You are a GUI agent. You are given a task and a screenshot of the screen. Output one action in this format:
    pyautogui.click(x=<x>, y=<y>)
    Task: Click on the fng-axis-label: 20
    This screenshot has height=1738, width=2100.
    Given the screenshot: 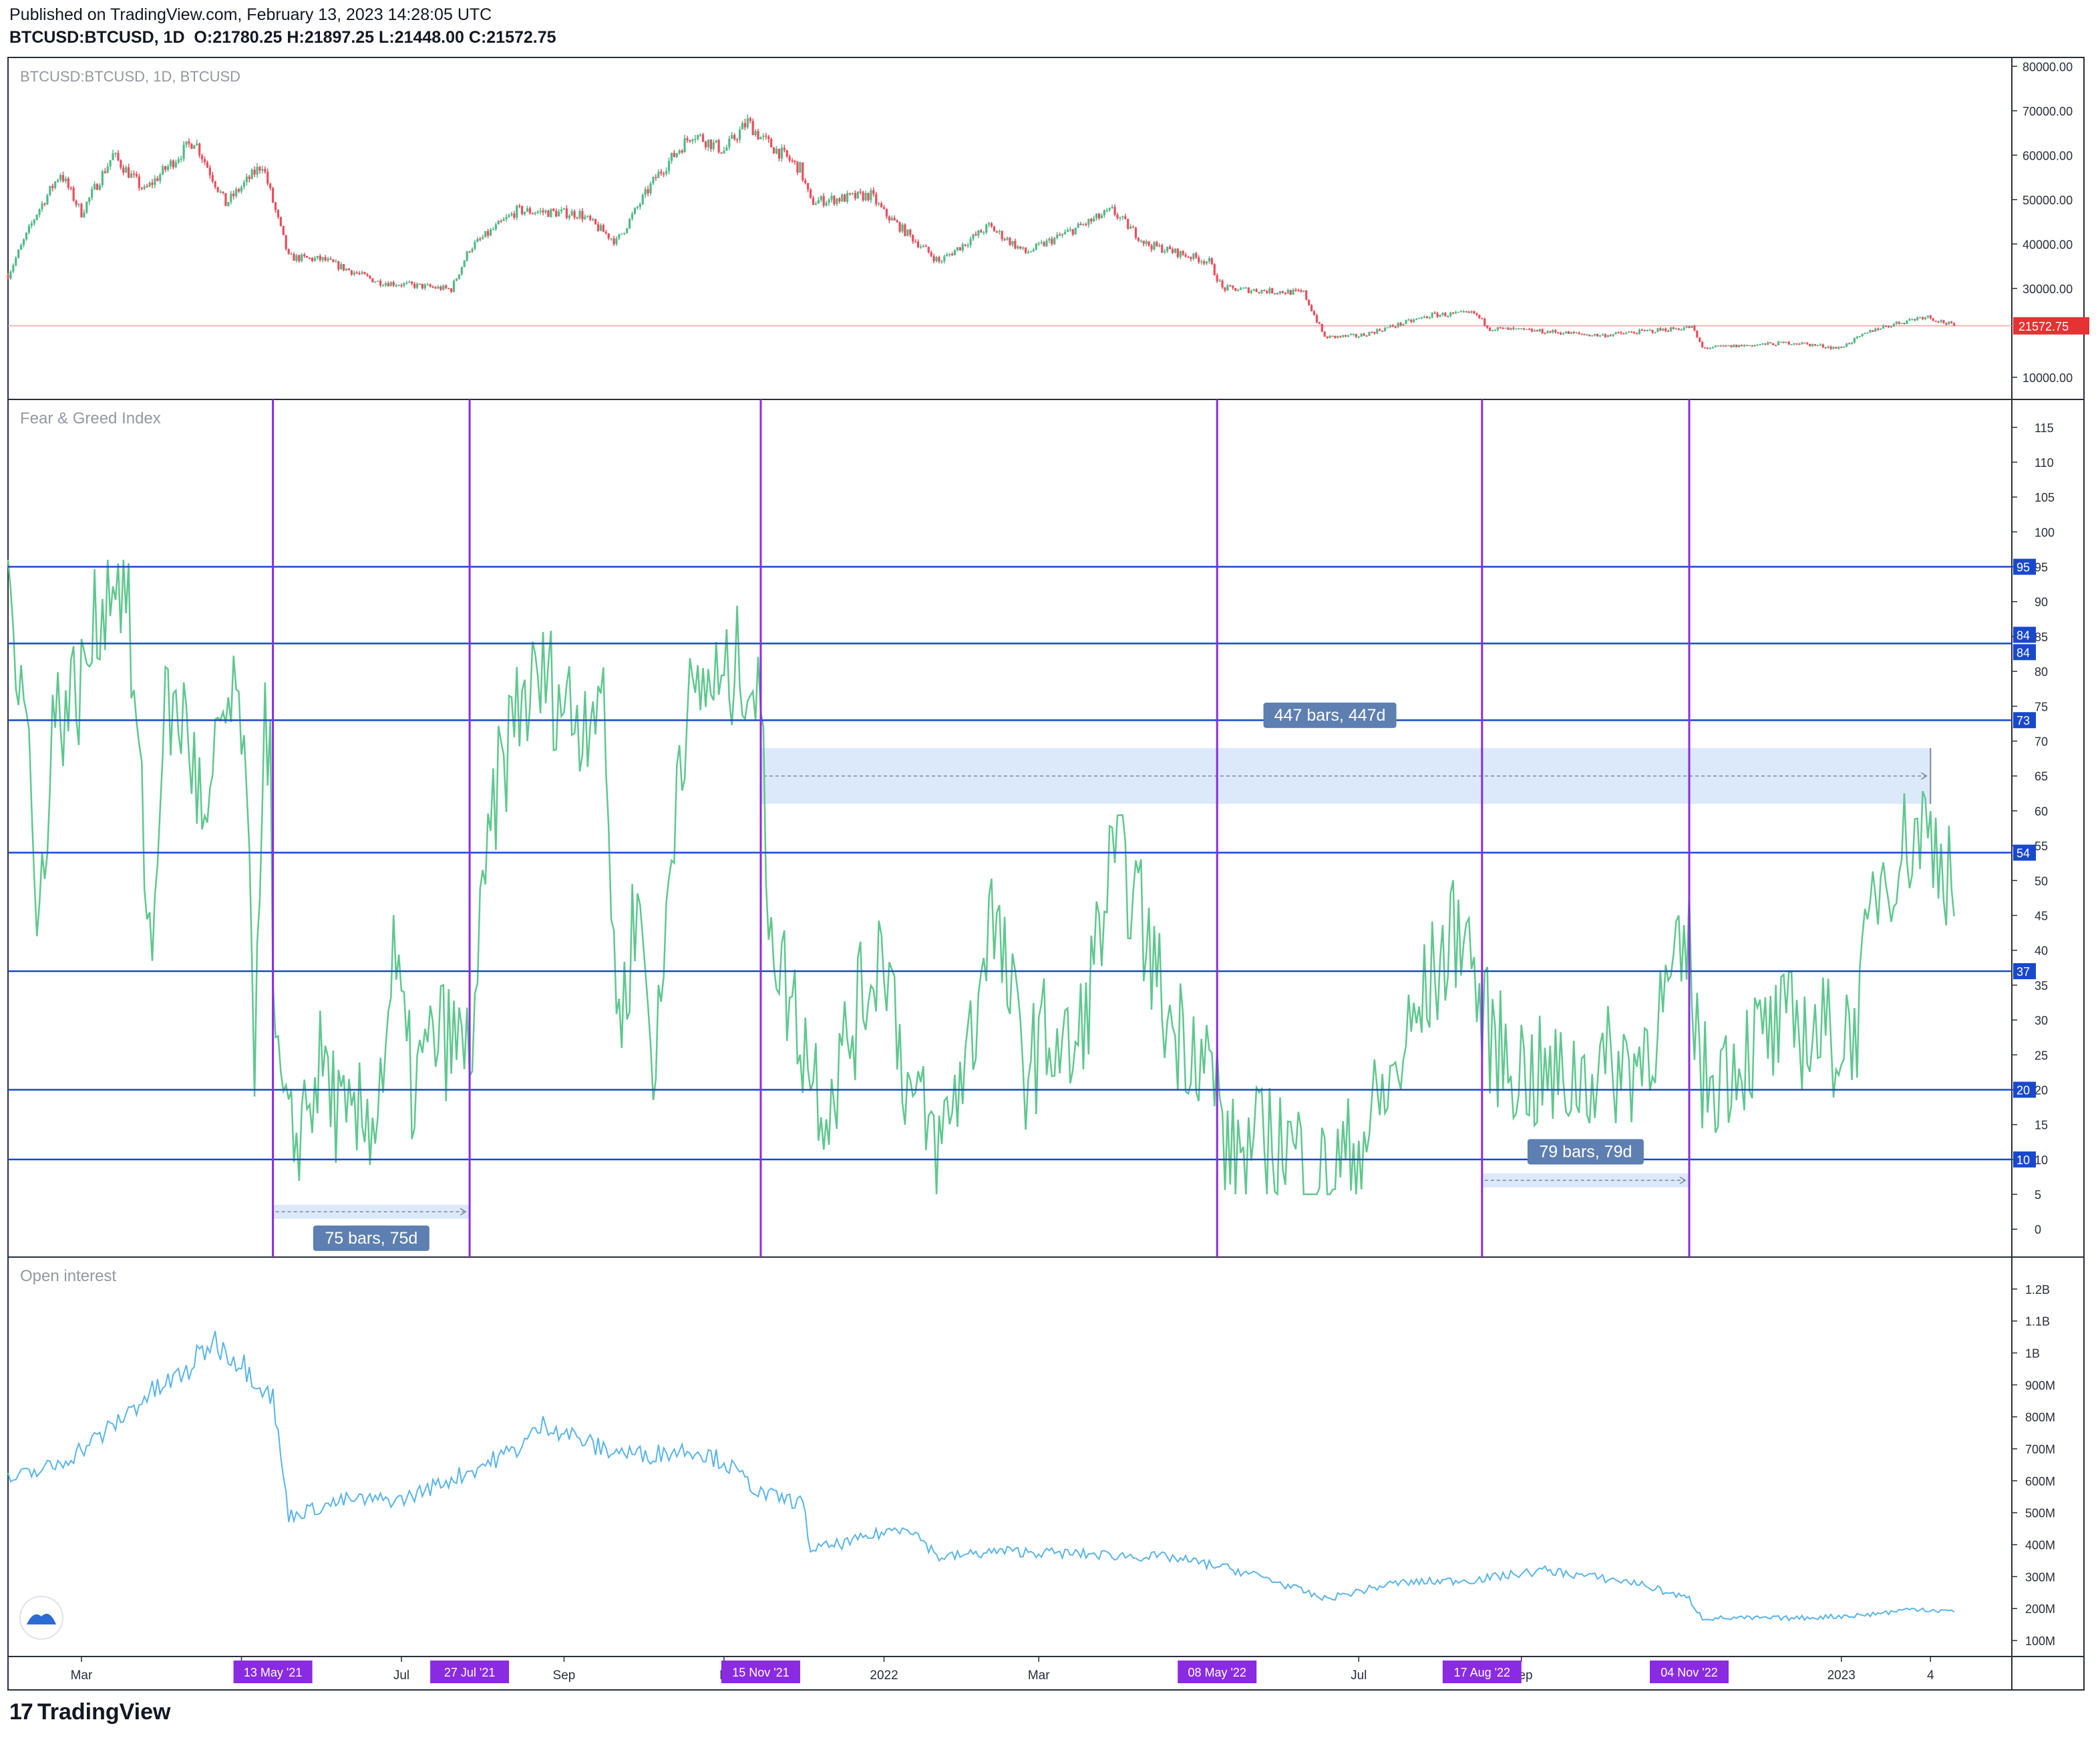 What is the action you would take?
    pyautogui.click(x=2041, y=1090)
    